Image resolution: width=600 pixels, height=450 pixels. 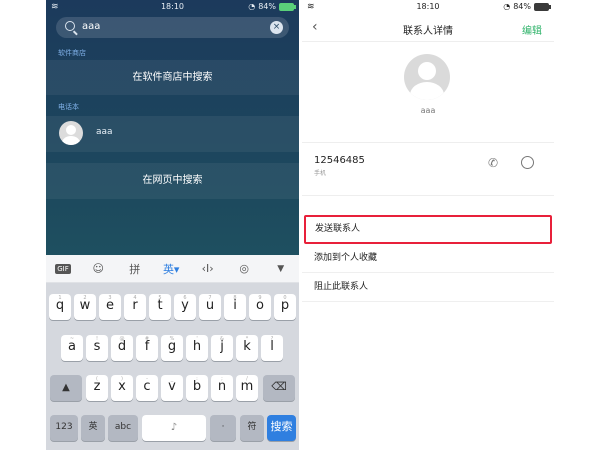 I want to click on key-k: * k, so click(x=247, y=348).